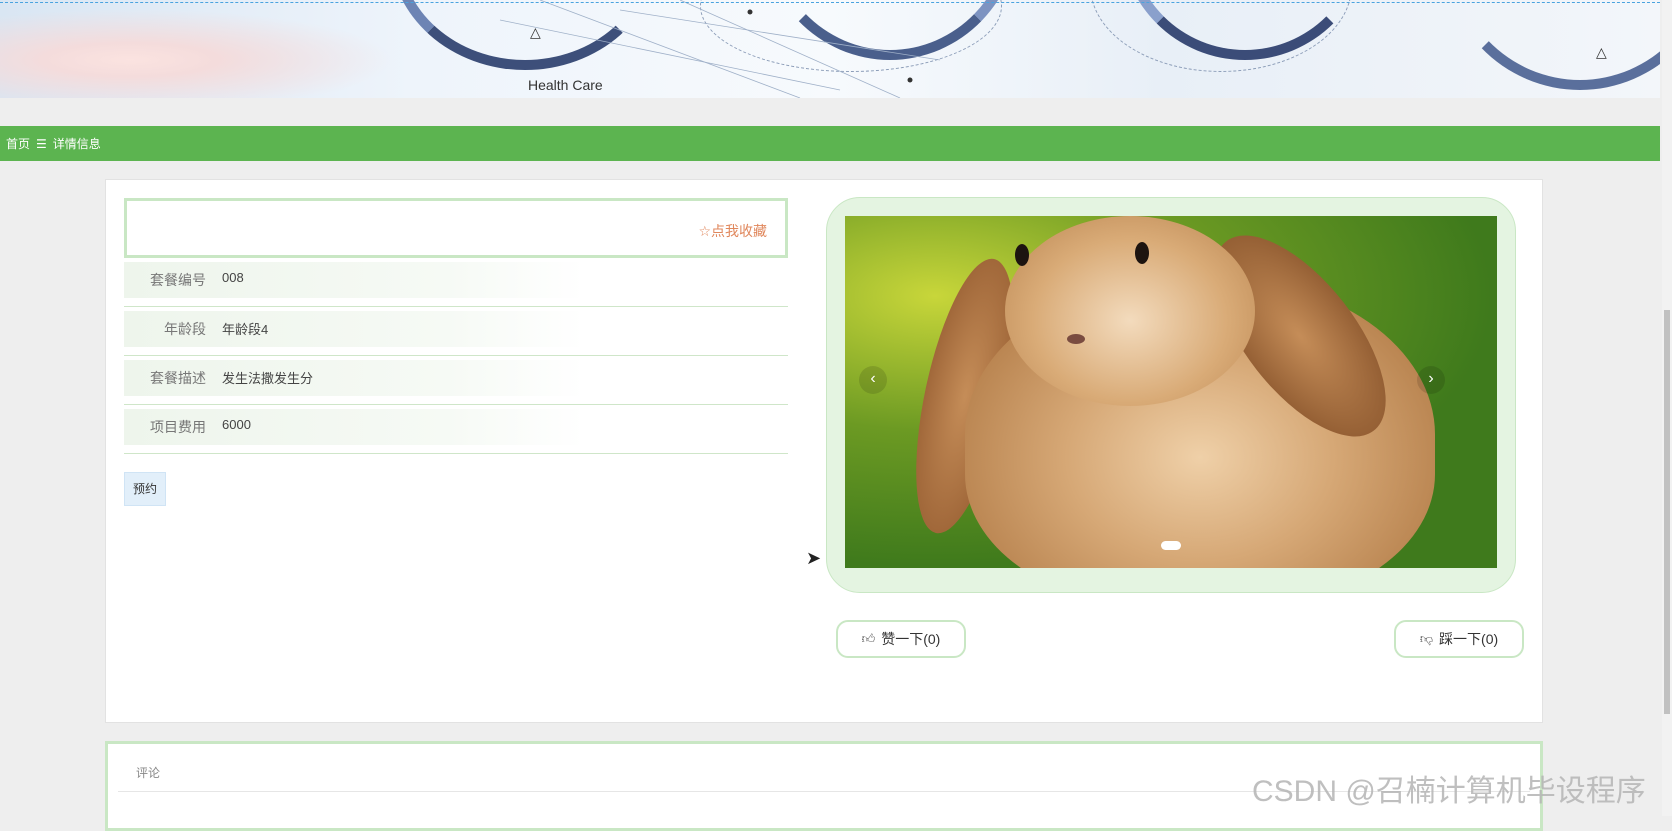  What do you see at coordinates (76, 144) in the screenshot?
I see `breadcrumb-current: 详情信息` at bounding box center [76, 144].